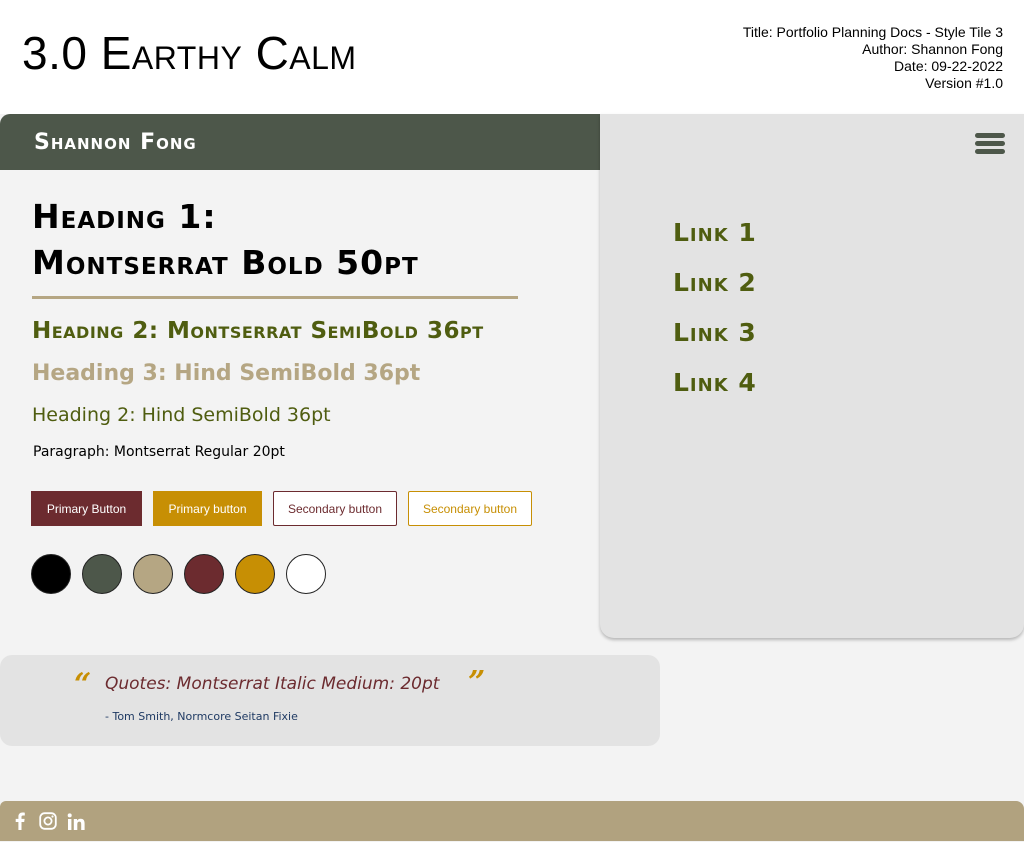  I want to click on heading-2-sample: Heading 2: Montserrat SemiBold 36pt, so click(258, 331).